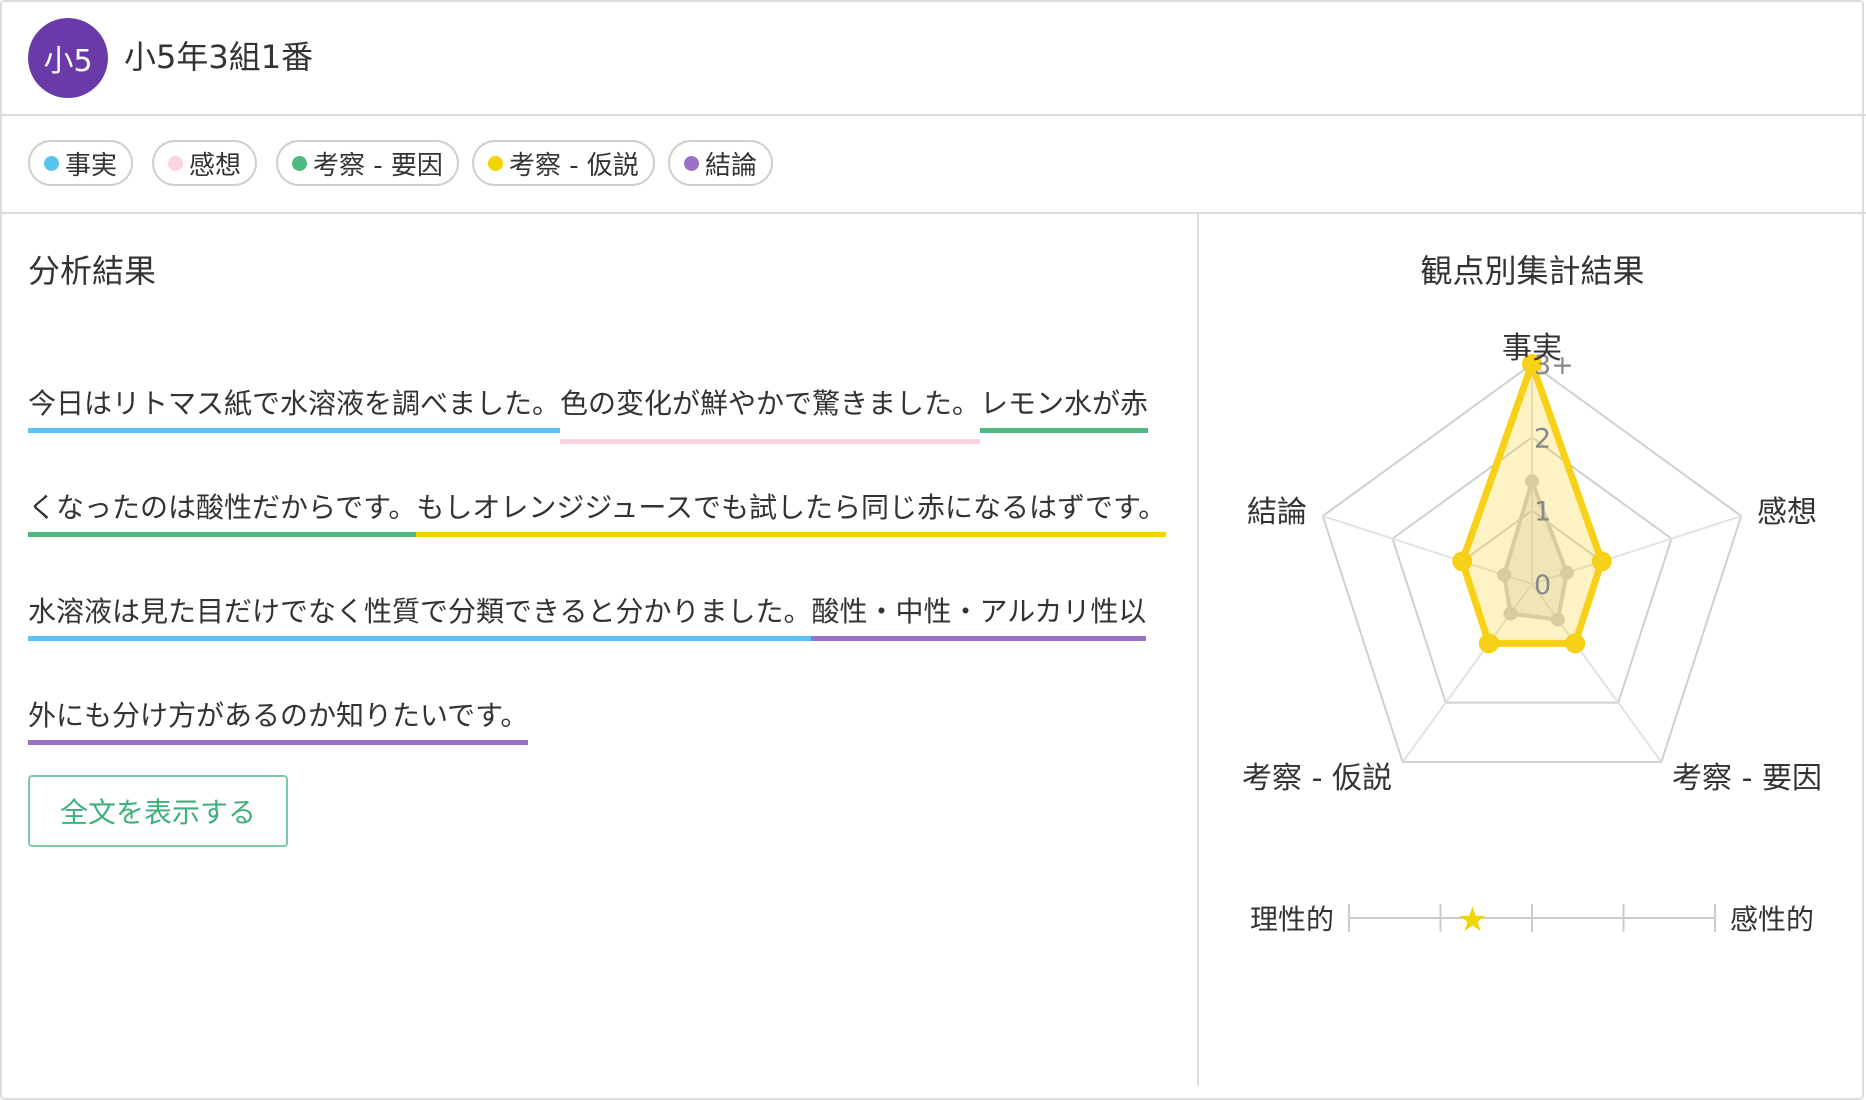  I want to click on legend-chip-fact: 事実, so click(81, 163).